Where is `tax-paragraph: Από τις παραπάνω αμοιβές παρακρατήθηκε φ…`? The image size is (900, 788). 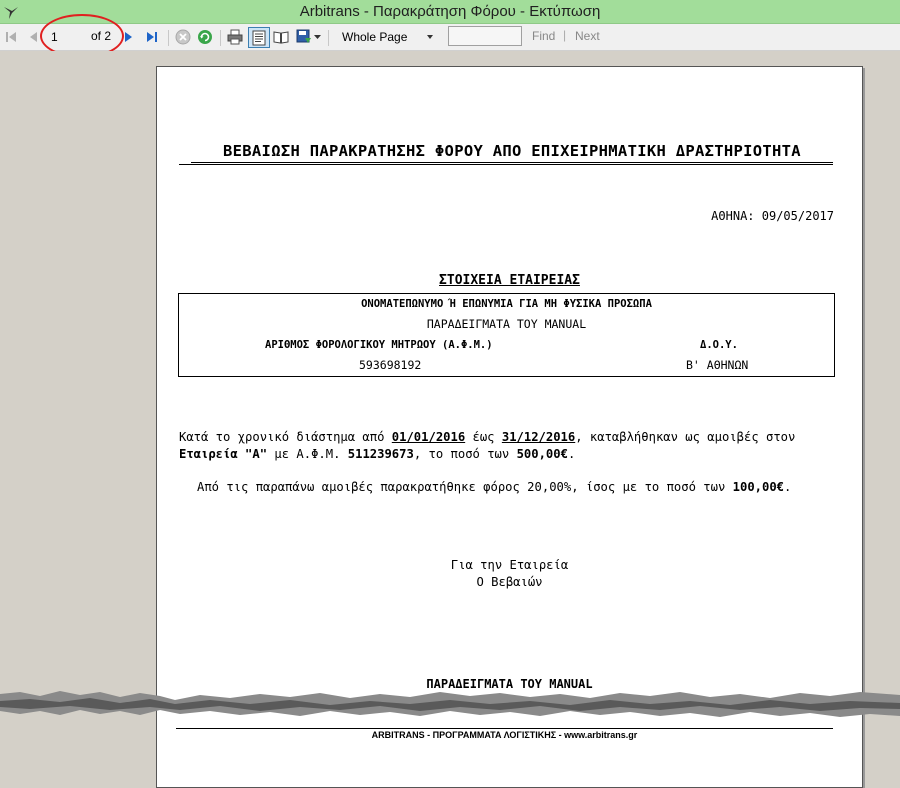
tax-paragraph: Από τις παραπάνω αμοιβές παρακρατήθηκε φ… is located at coordinates (494, 487).